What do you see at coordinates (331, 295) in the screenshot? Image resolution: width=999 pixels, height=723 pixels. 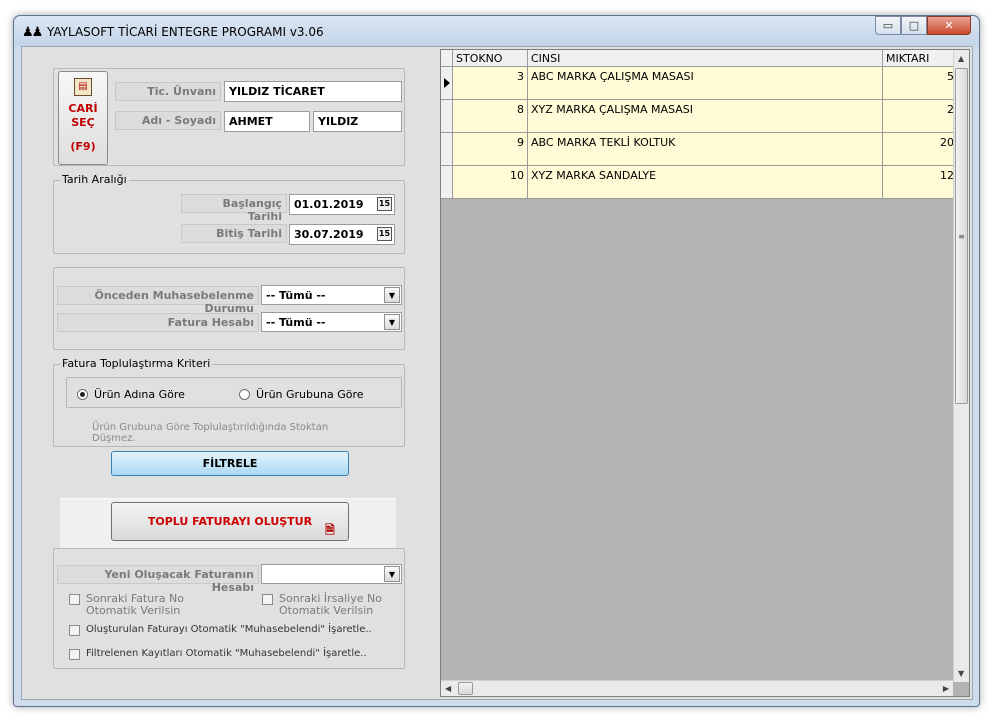 I see `muhasebe-select: -- Tümü -- ▼` at bounding box center [331, 295].